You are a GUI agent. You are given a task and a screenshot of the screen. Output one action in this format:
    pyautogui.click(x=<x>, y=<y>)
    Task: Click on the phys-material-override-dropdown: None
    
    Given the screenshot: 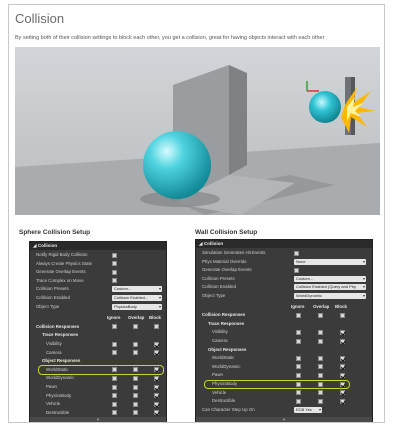 What is the action you would take?
    pyautogui.click(x=330, y=261)
    